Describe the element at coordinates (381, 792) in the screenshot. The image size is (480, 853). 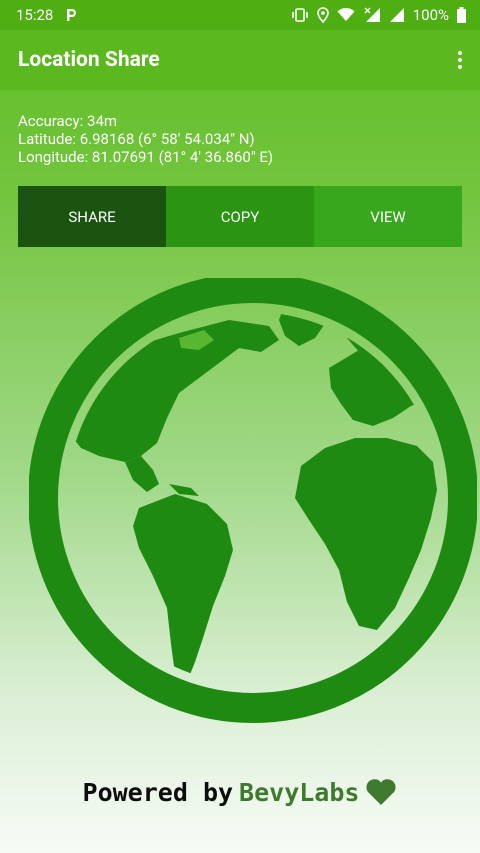
I see `heart-icon` at that location.